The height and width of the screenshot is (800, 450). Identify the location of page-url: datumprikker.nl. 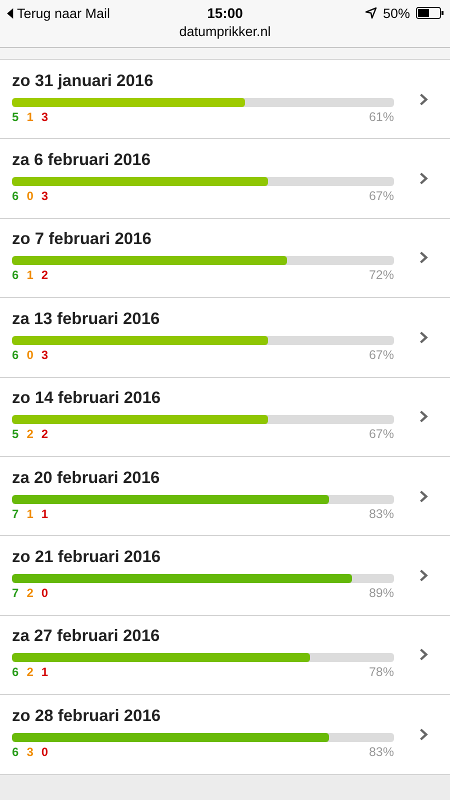
(225, 31).